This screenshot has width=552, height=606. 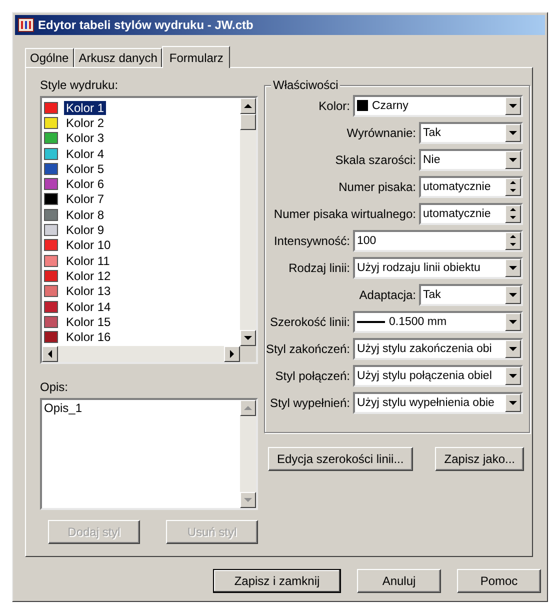 I want to click on list-item: Kolor 12, so click(x=88, y=275).